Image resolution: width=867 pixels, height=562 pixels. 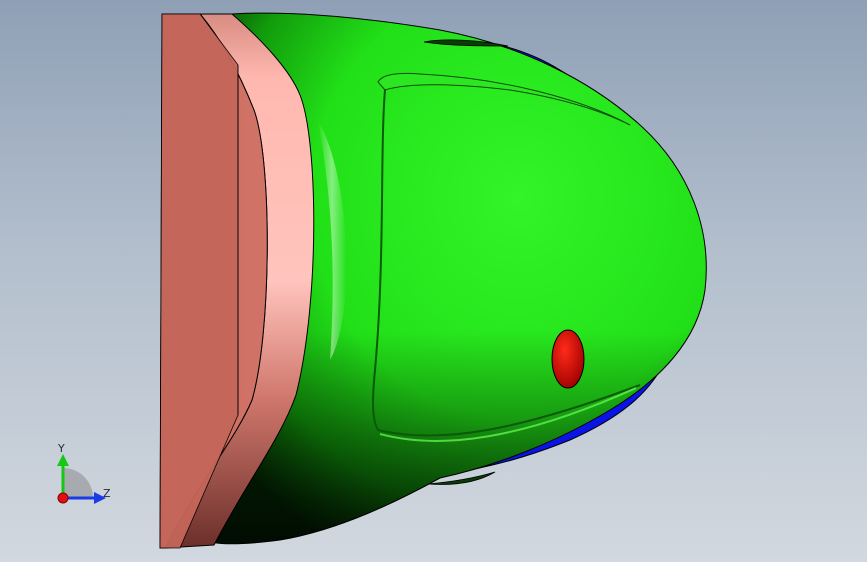 What do you see at coordinates (107, 493) in the screenshot?
I see `triad-z-label: Z` at bounding box center [107, 493].